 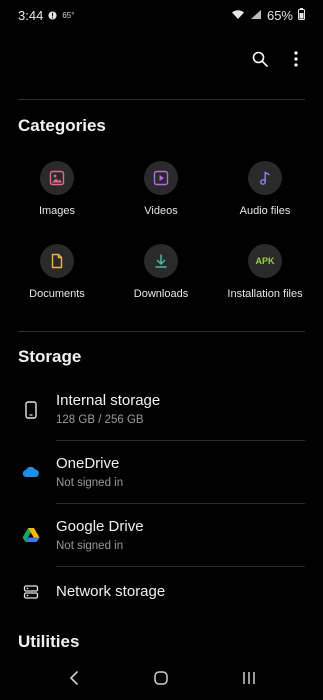 What do you see at coordinates (161, 211) in the screenshot?
I see `category-label: Videos` at bounding box center [161, 211].